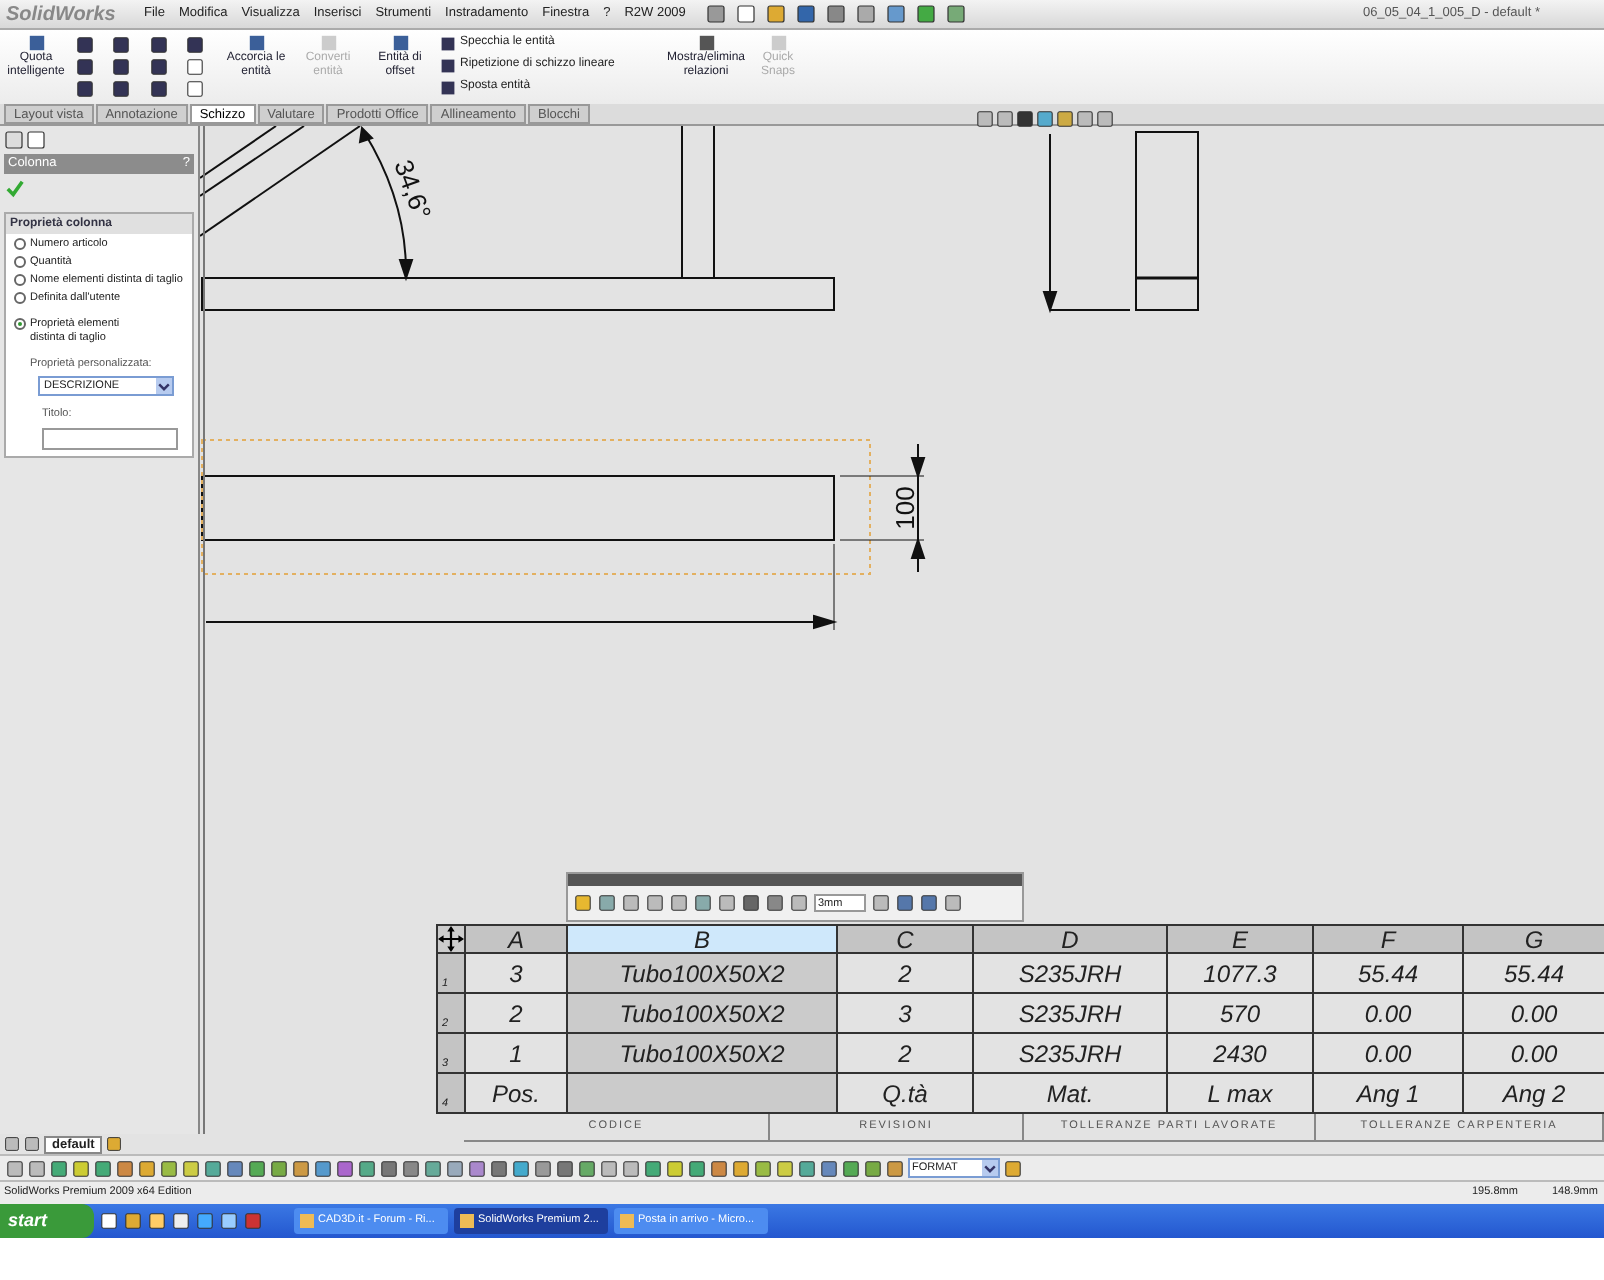 The image size is (1604, 1280). Describe the element at coordinates (1241, 974) in the screenshot. I see `table-cell: 1077.3` at that location.